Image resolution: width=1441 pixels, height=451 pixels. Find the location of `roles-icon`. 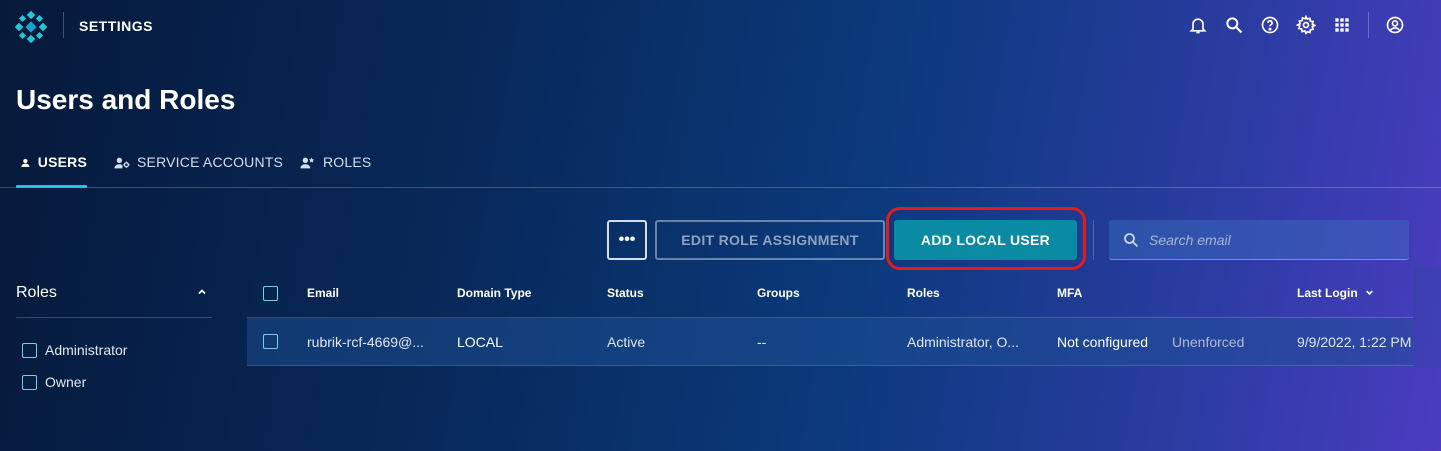

roles-icon is located at coordinates (307, 163).